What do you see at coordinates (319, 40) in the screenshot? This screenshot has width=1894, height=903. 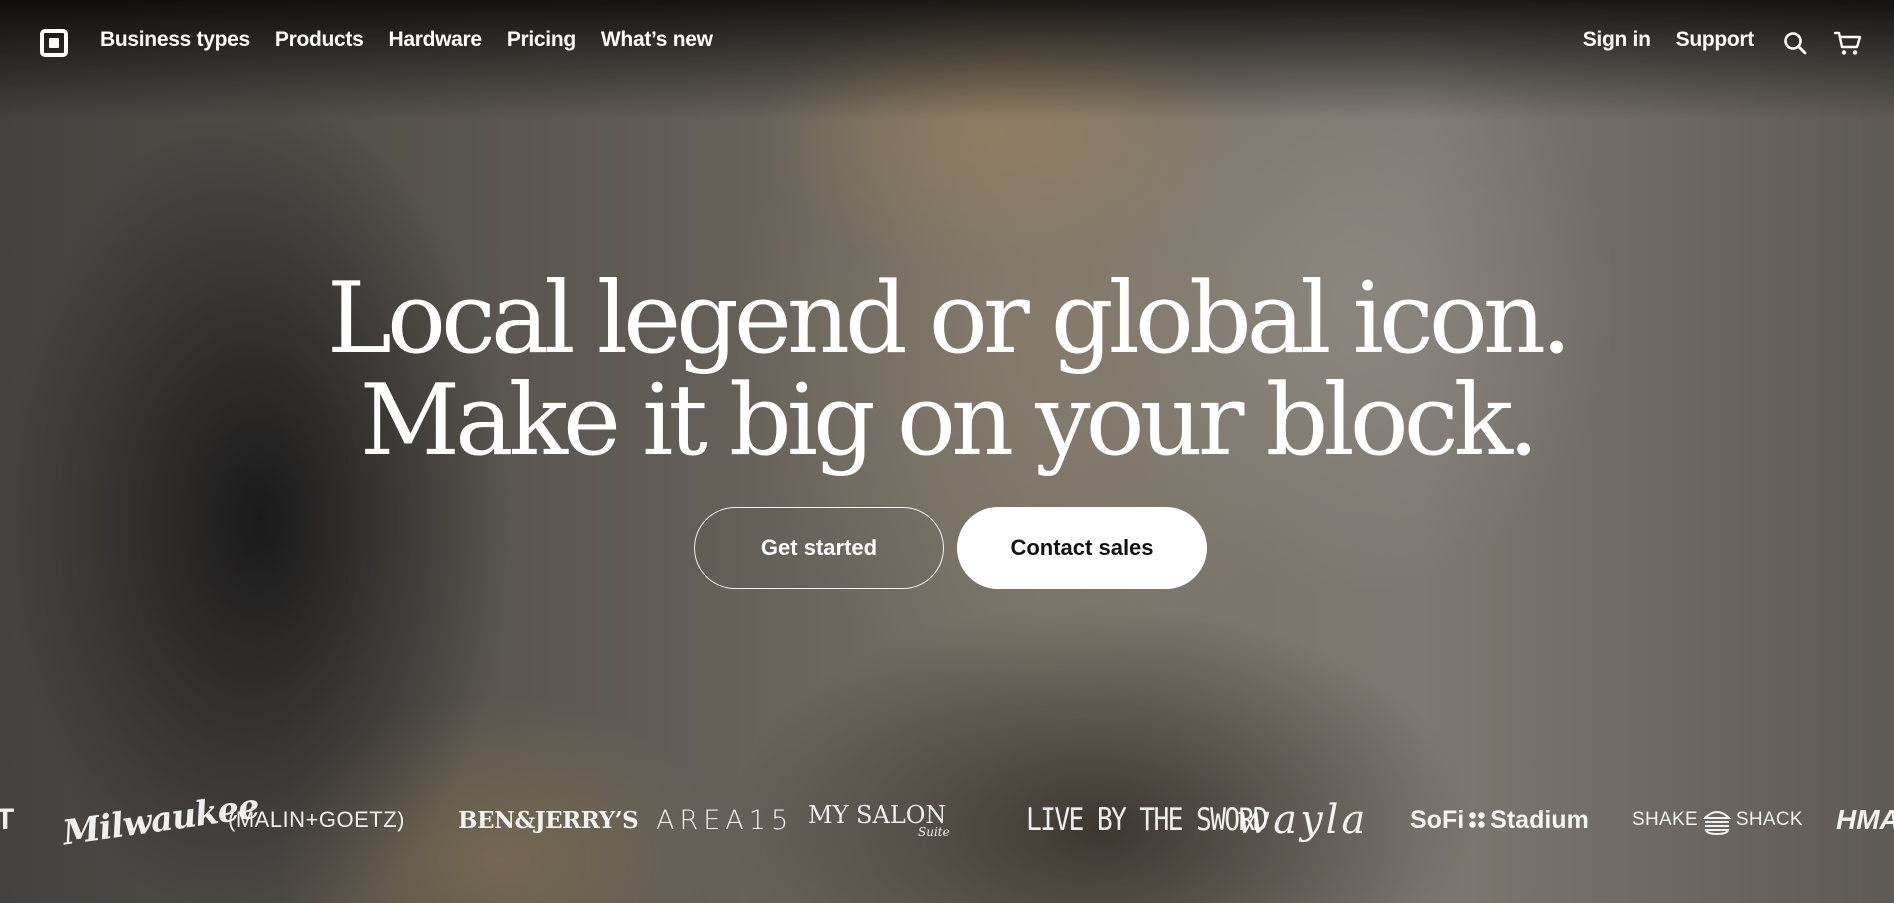 I see `nav-products: Products` at bounding box center [319, 40].